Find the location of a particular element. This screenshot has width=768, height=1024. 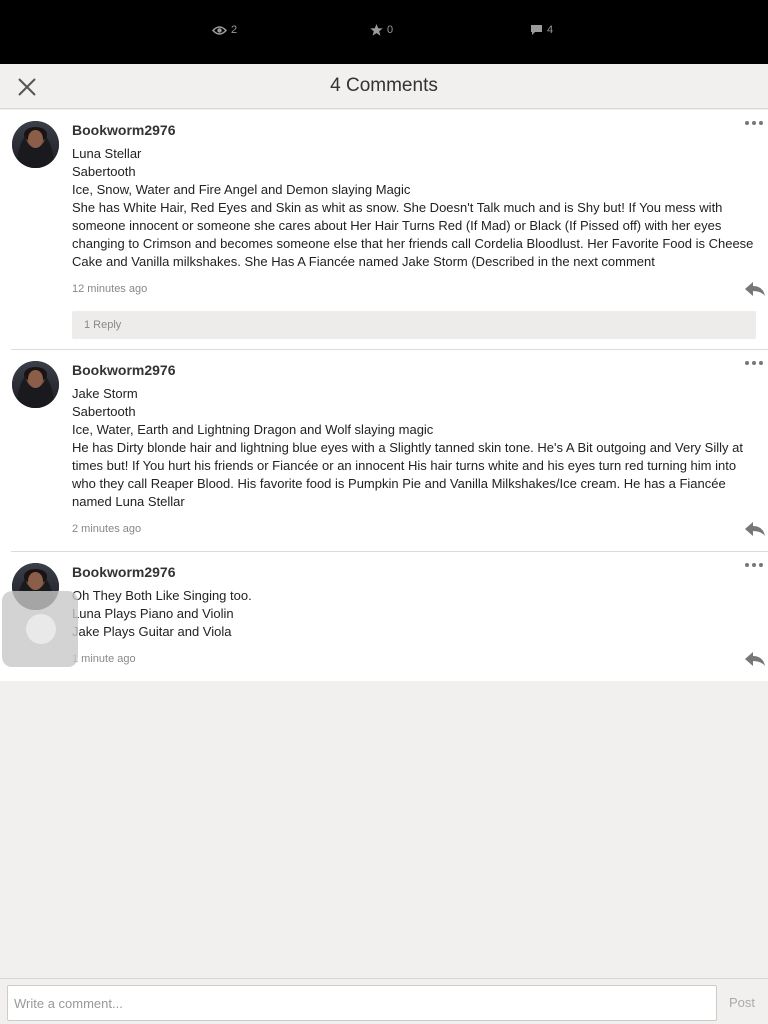

votes-count: 0 is located at coordinates (390, 30).